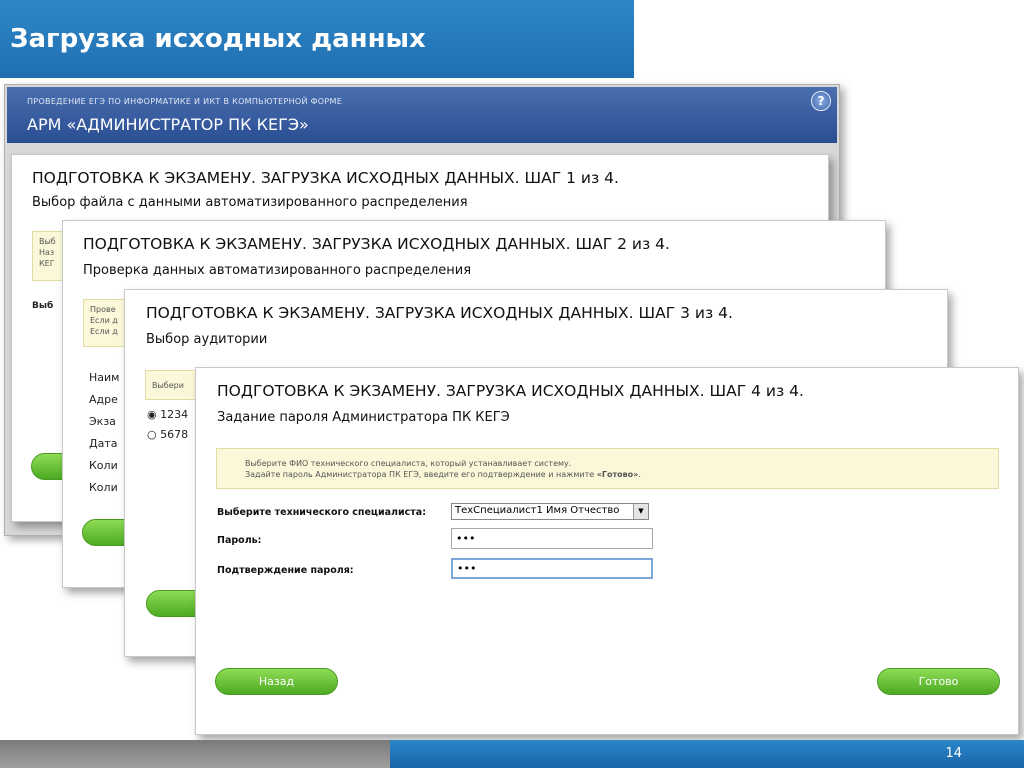 The width and height of the screenshot is (1024, 768). I want to click on slide-title: Загрузка исходных данных, so click(317, 39).